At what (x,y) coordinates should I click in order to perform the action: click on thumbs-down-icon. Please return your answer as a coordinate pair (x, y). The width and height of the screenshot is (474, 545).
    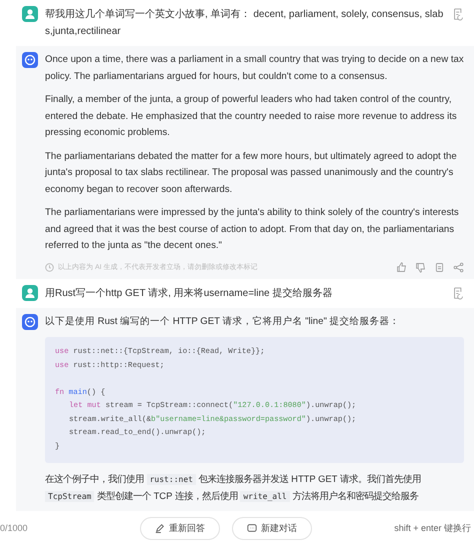
    Looking at the image, I should click on (420, 267).